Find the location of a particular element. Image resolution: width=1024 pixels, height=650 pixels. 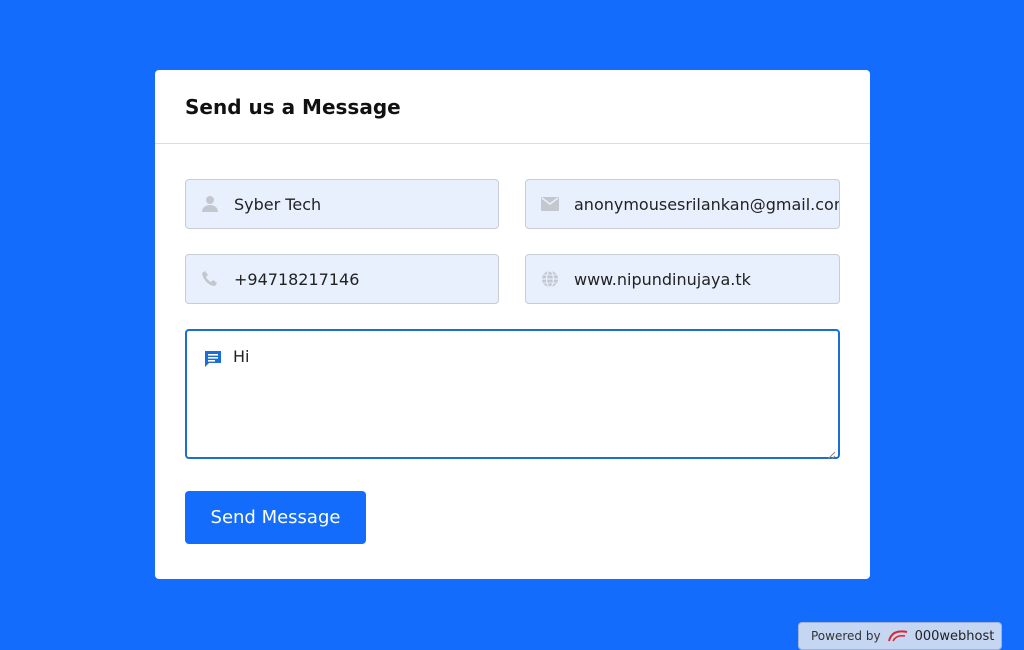

host-name: 000webhost is located at coordinates (954, 636).